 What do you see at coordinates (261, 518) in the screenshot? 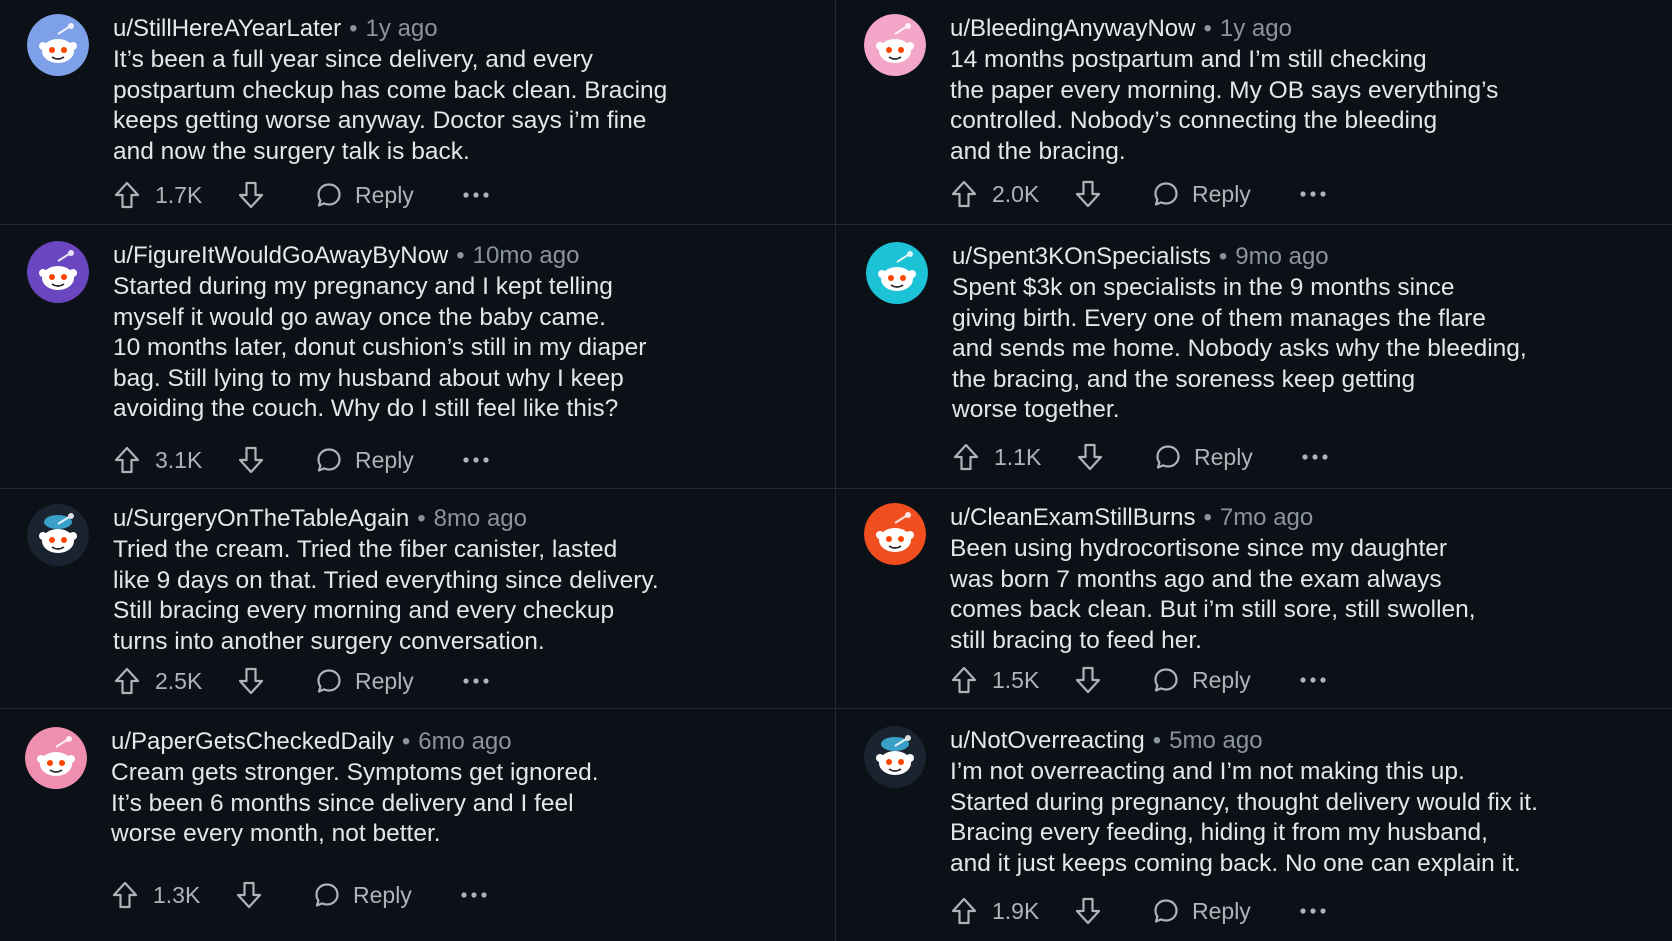
I see `username-link: u/SurgeryOnTheTableAgain` at bounding box center [261, 518].